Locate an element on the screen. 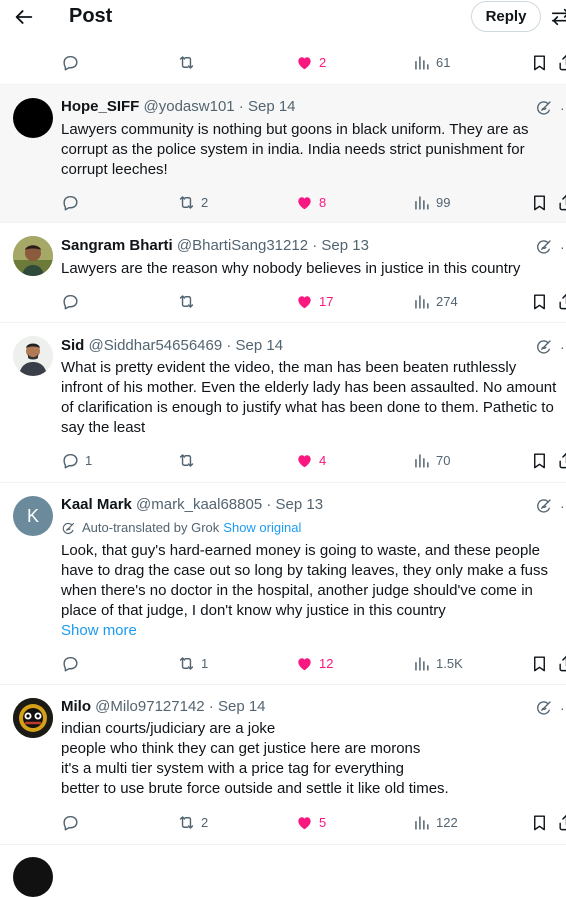 The width and height of the screenshot is (566, 897). views-icon is located at coordinates (421, 663).